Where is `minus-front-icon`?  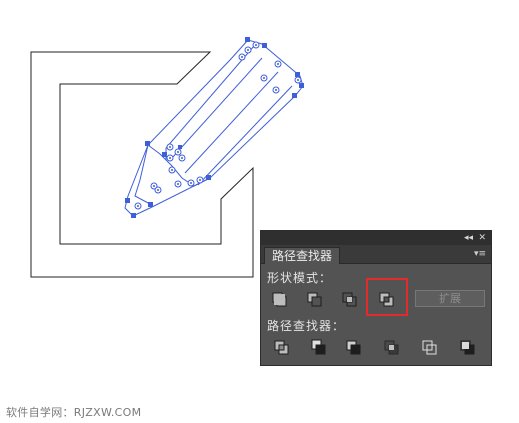
minus-front-icon is located at coordinates (314, 299).